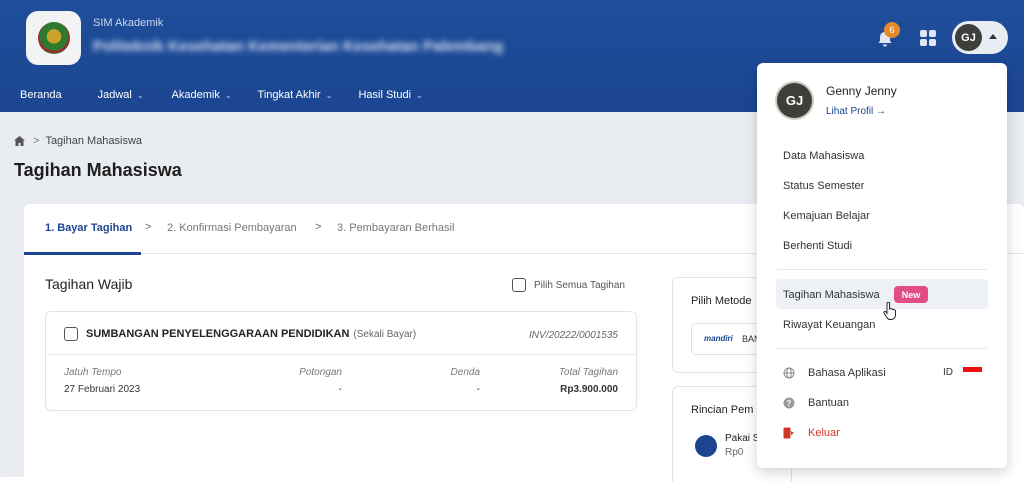  Describe the element at coordinates (319, 381) in the screenshot. I see `bill-discount: Potongan -` at that location.